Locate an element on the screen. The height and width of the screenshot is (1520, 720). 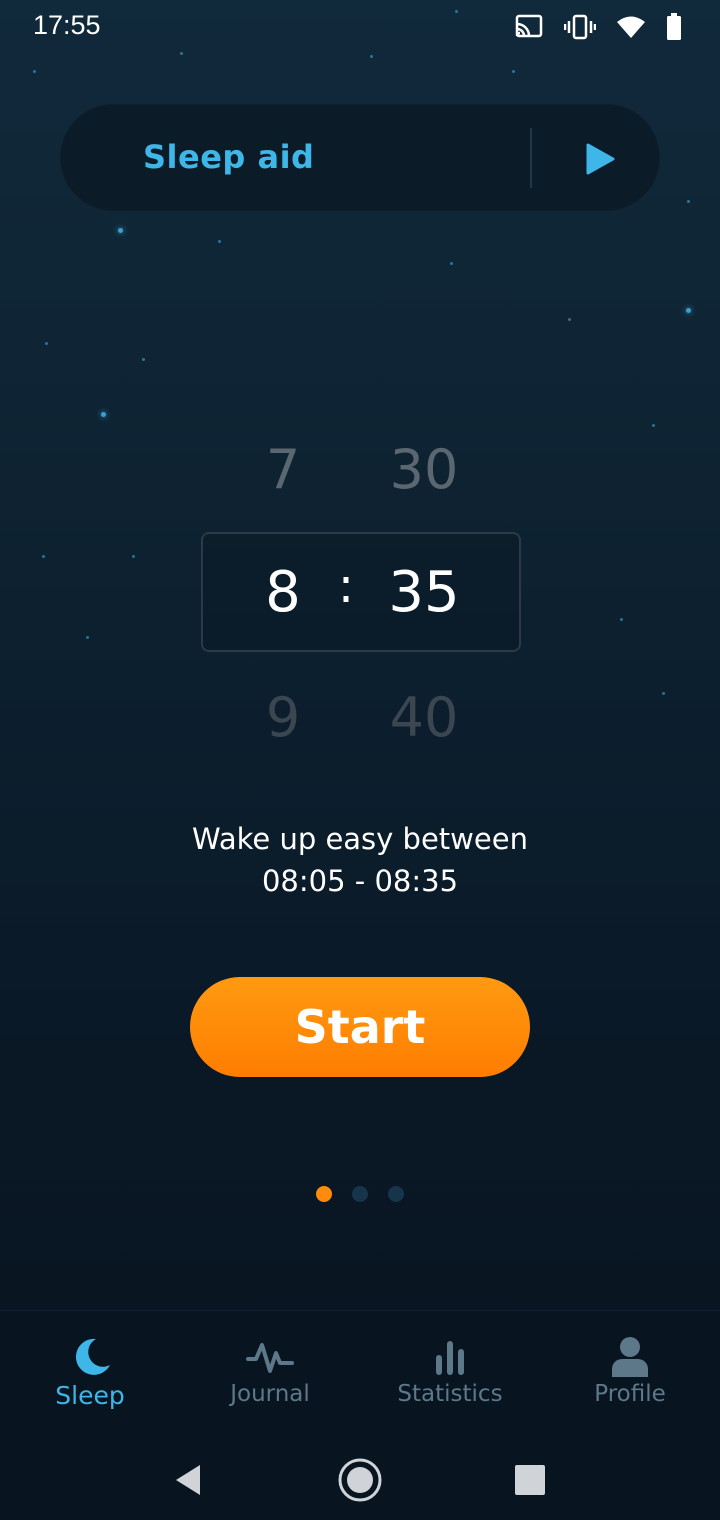
recents-icon is located at coordinates (530, 1480).